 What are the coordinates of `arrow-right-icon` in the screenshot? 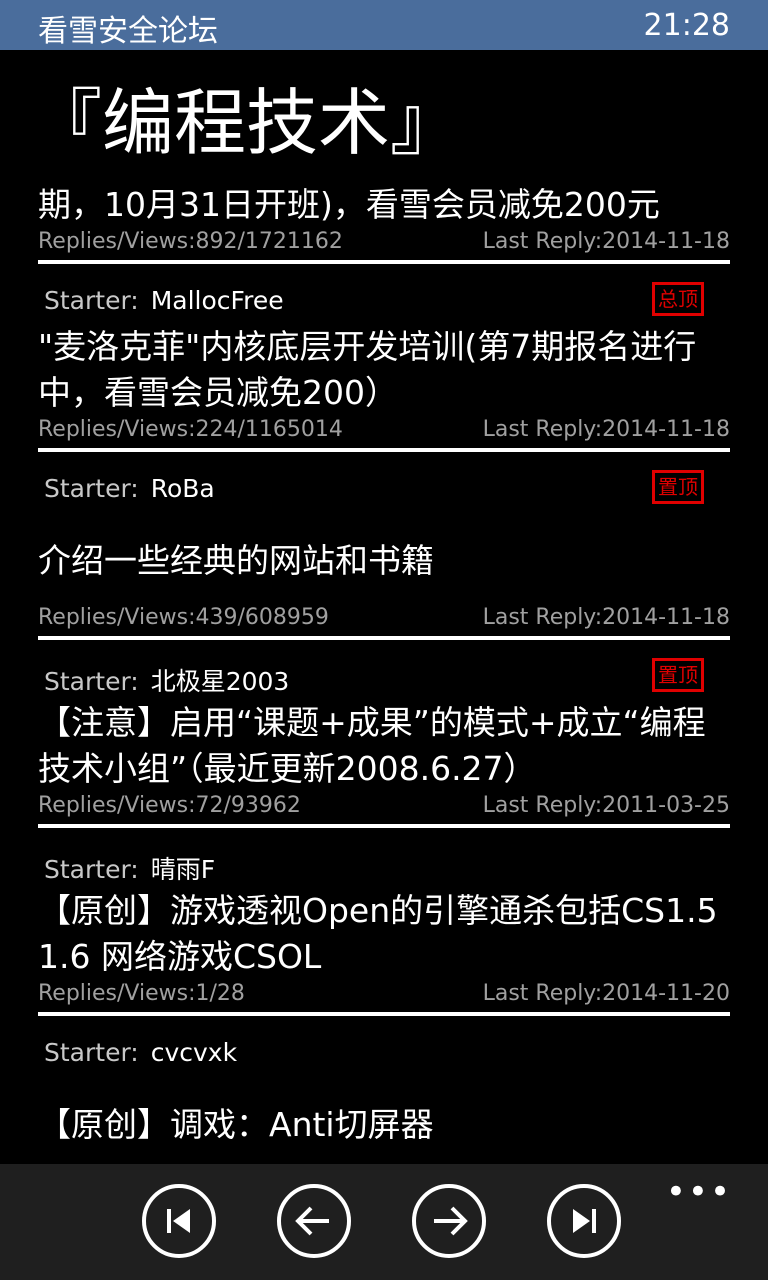 It's located at (451, 1221).